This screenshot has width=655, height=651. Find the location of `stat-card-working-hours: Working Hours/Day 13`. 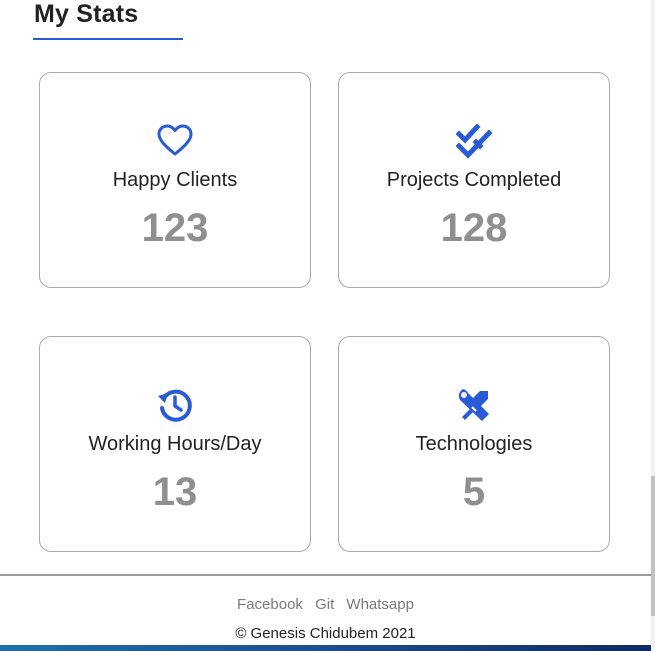

stat-card-working-hours: Working Hours/Day 13 is located at coordinates (175, 444).